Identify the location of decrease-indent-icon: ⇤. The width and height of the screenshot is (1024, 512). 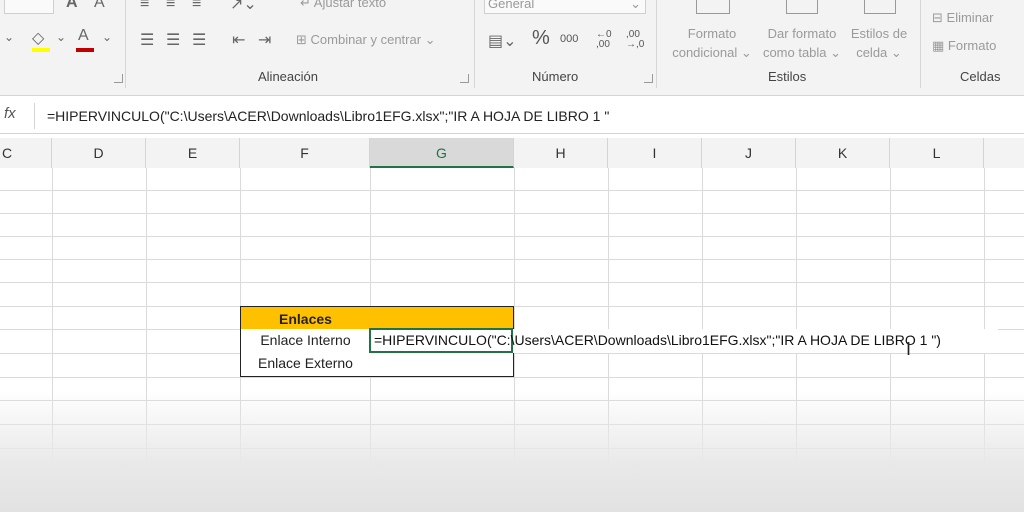
(238, 40).